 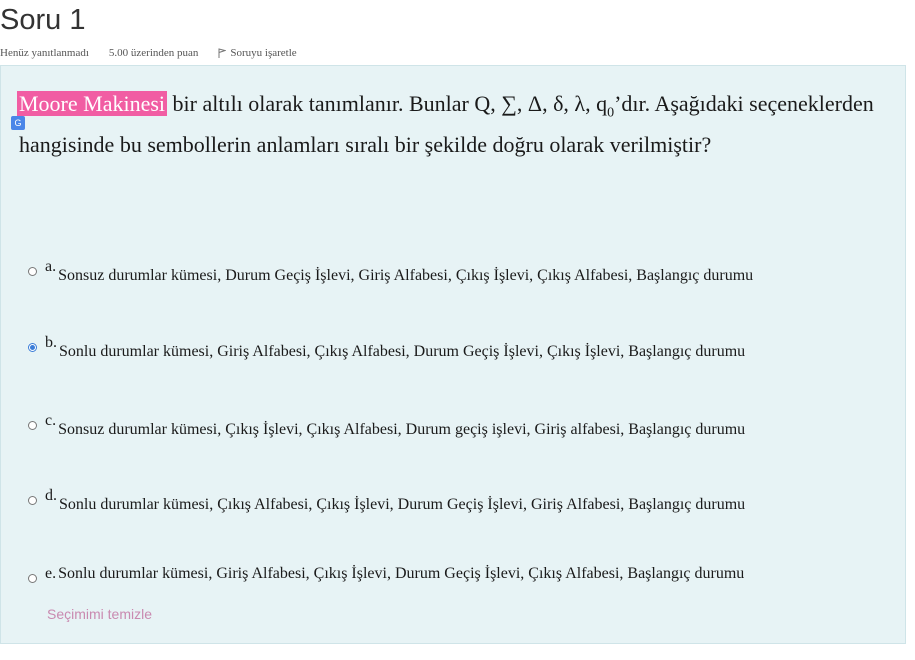 I want to click on clear-selection-link: Seçimimi temizle, so click(x=99, y=614).